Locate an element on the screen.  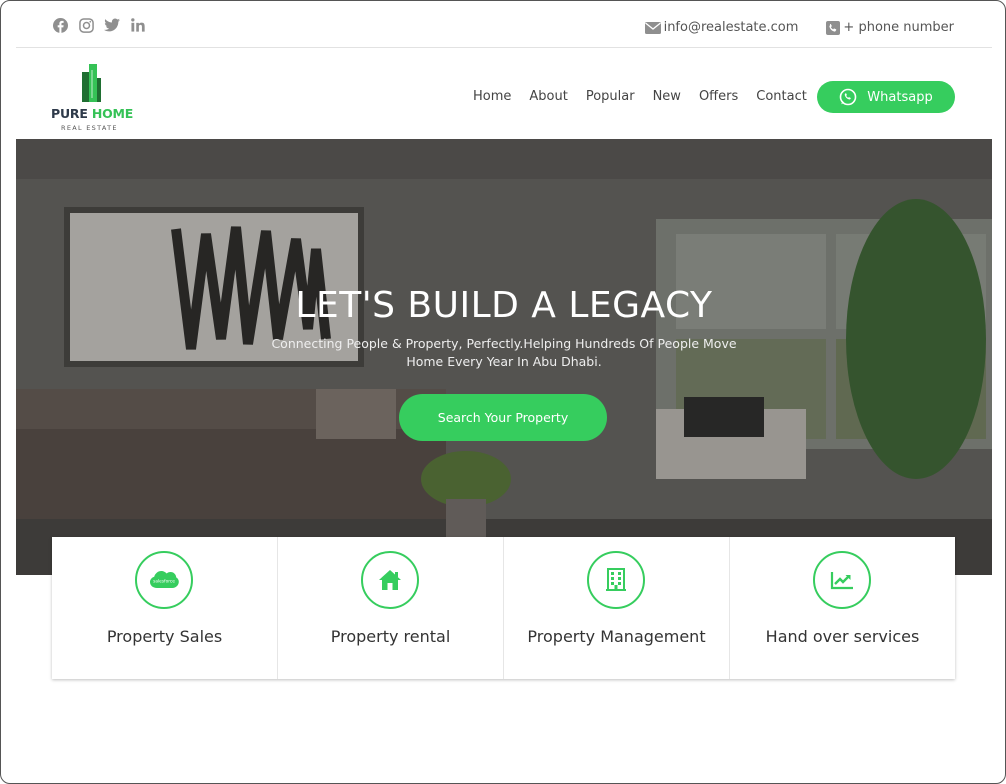
hero-title: LET'S BUILD A LEGACY is located at coordinates (504, 305).